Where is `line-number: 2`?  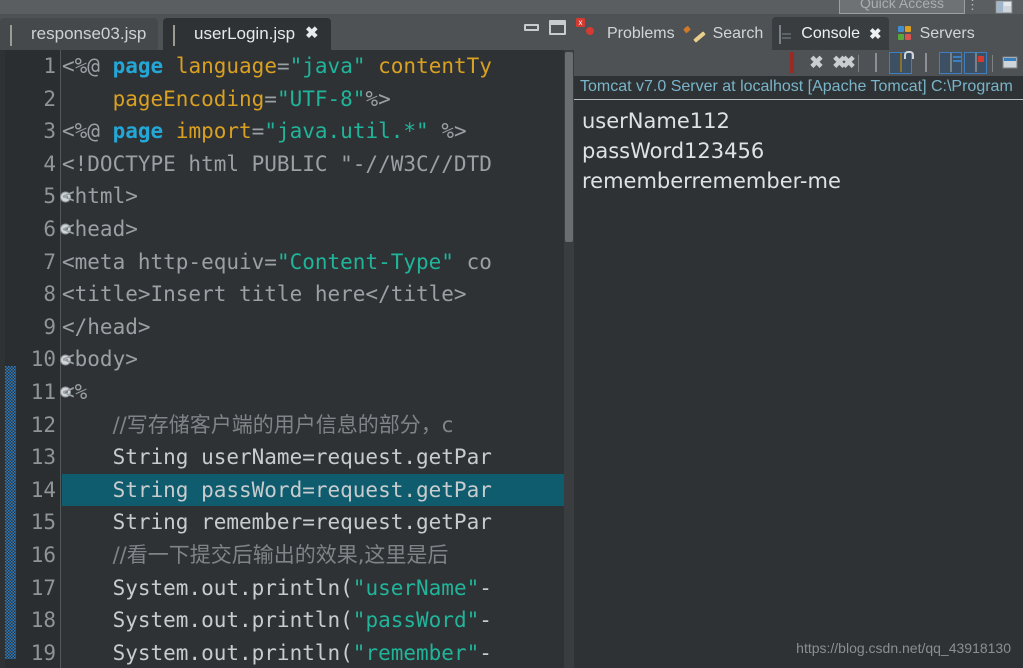 line-number: 2 is located at coordinates (49, 98).